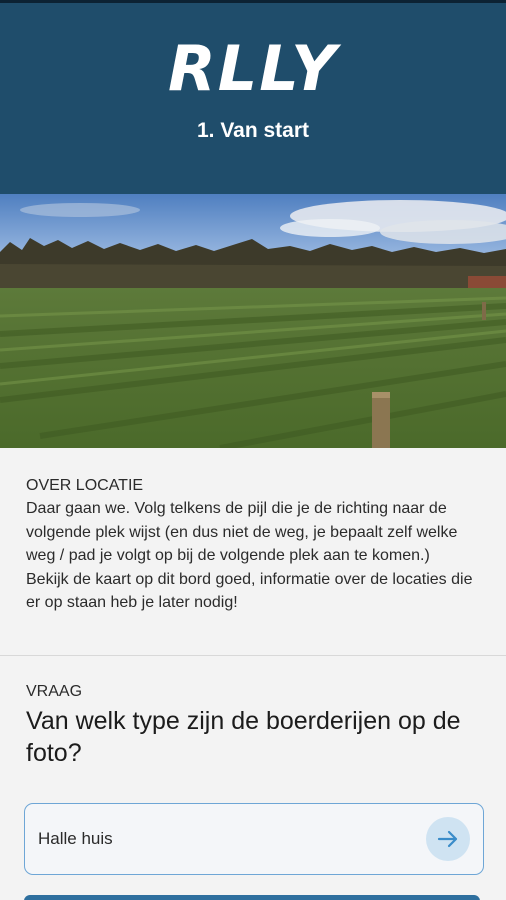 The image size is (506, 900). Describe the element at coordinates (252, 897) in the screenshot. I see `next-button-edge` at that location.